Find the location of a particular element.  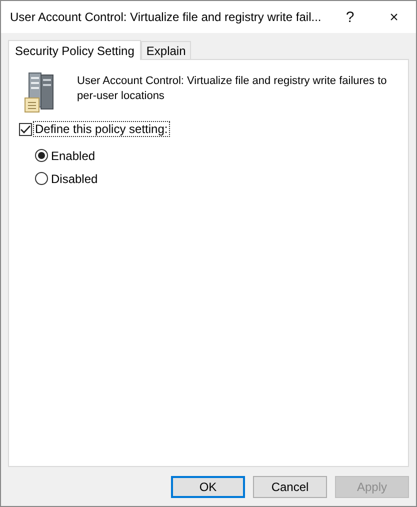

dialog-button: Cancel is located at coordinates (290, 487).